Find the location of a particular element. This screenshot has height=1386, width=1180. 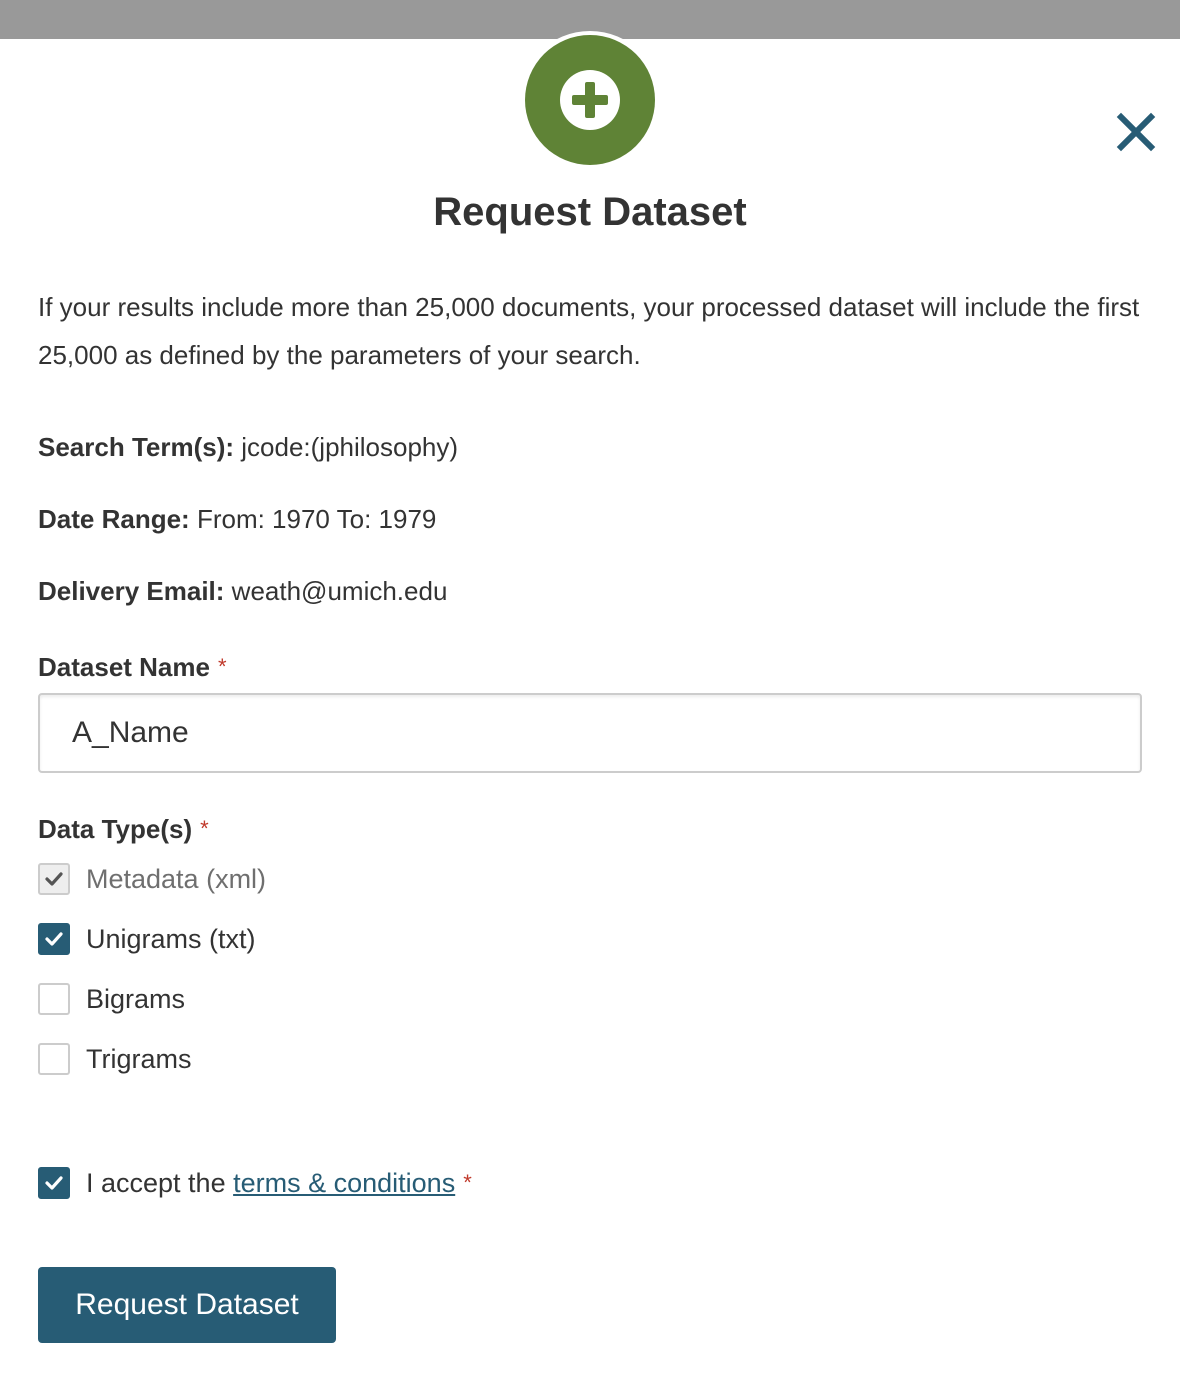

dataset-name-label-text: Dataset Name is located at coordinates (124, 667).